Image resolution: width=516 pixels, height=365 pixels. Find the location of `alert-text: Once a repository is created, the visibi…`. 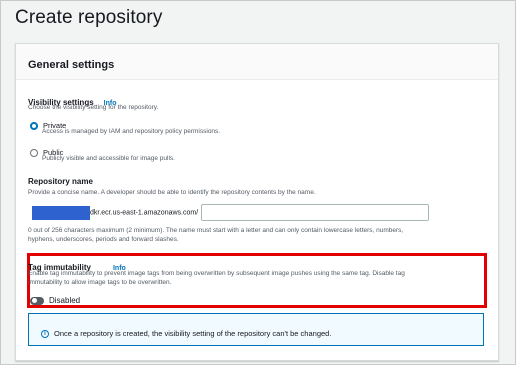

alert-text: Once a repository is created, the visibi… is located at coordinates (193, 334).